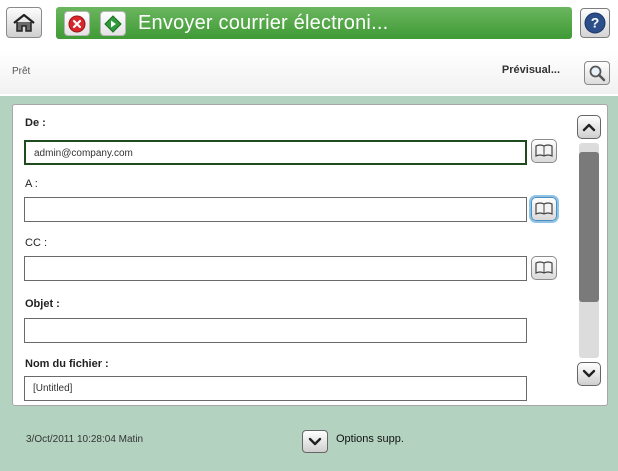  I want to click on scroll-up-button, so click(589, 127).